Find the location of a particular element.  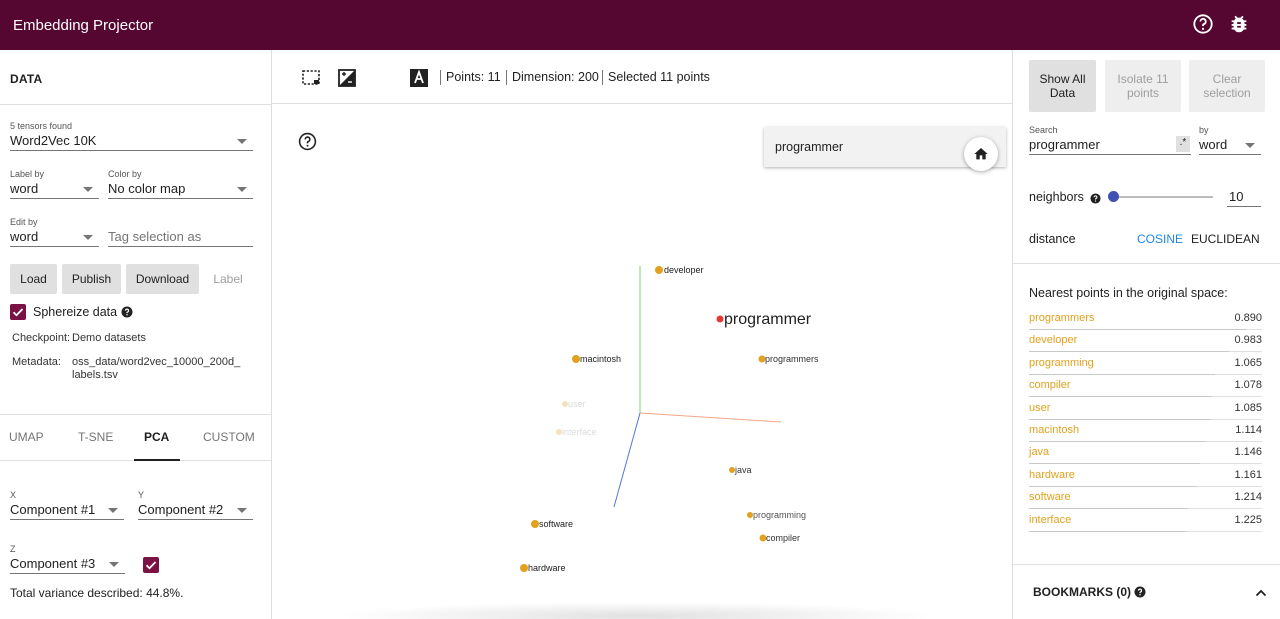

nearest-point-row: compiler 1.078 is located at coordinates (1145, 386).